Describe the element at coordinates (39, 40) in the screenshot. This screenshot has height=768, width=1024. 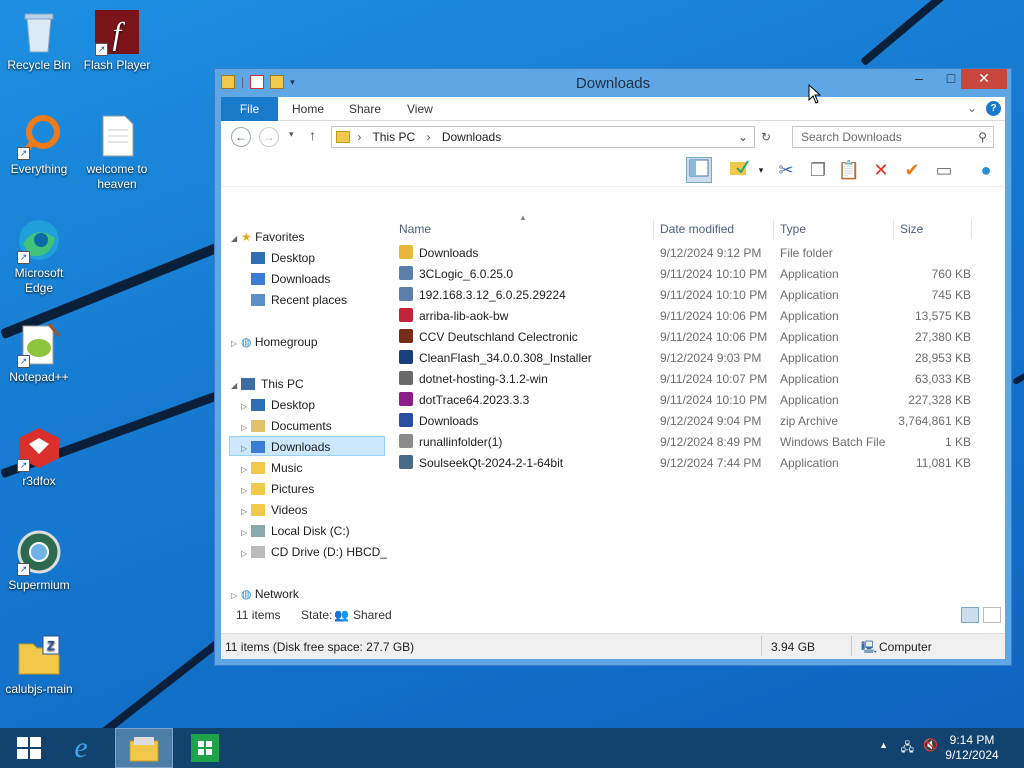
I see `desktop-icon-recycle-bin: Recycle Bin` at that location.